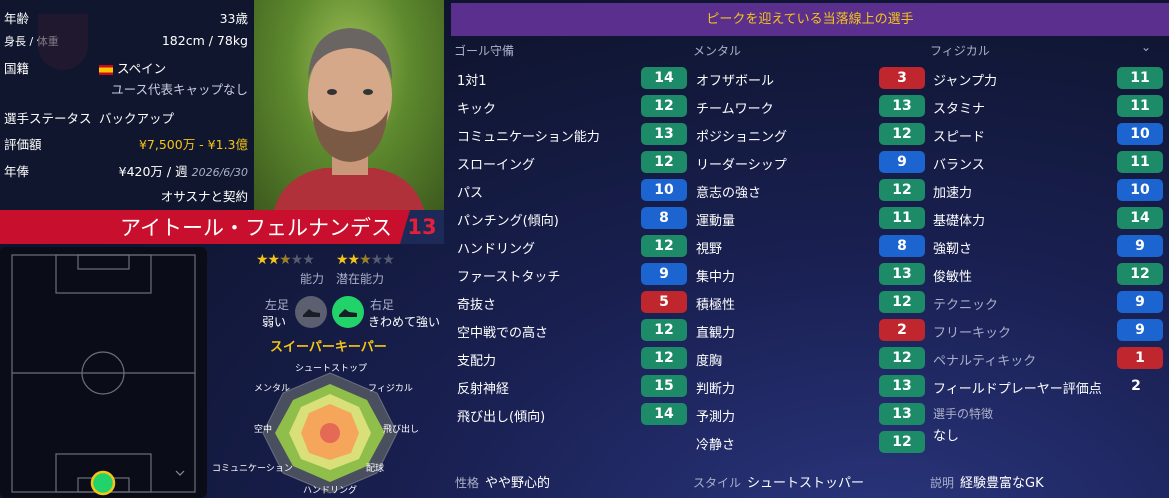  What do you see at coordinates (1146, 47) in the screenshot?
I see `chevron-down-icon: ⌄` at bounding box center [1146, 47].